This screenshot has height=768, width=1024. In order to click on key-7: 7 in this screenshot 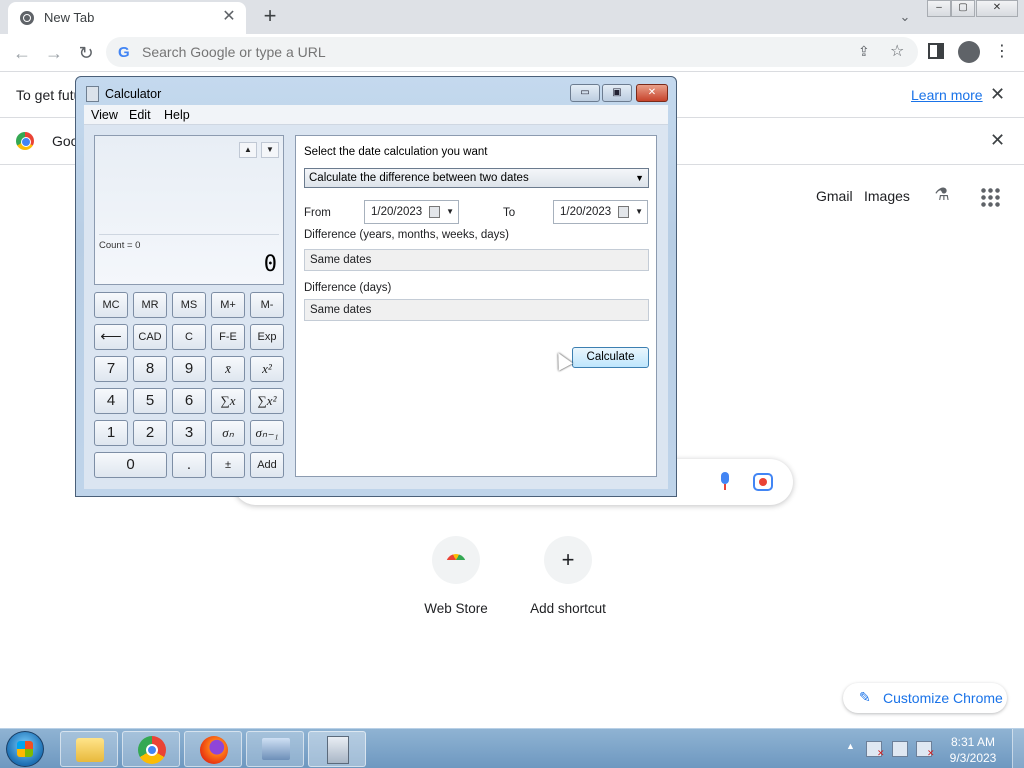, I will do `click(111, 369)`.